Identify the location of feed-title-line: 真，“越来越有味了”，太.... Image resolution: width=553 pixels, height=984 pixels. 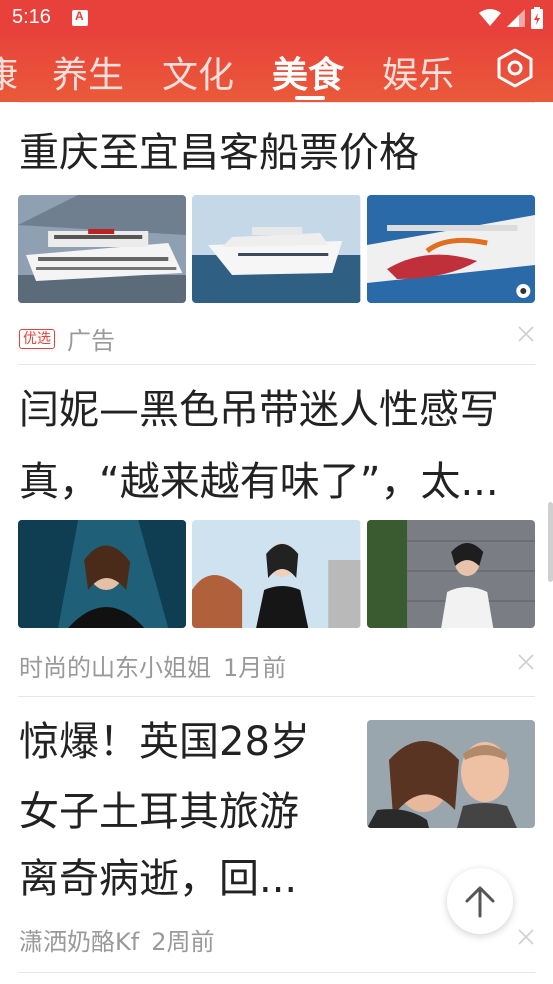
(259, 482).